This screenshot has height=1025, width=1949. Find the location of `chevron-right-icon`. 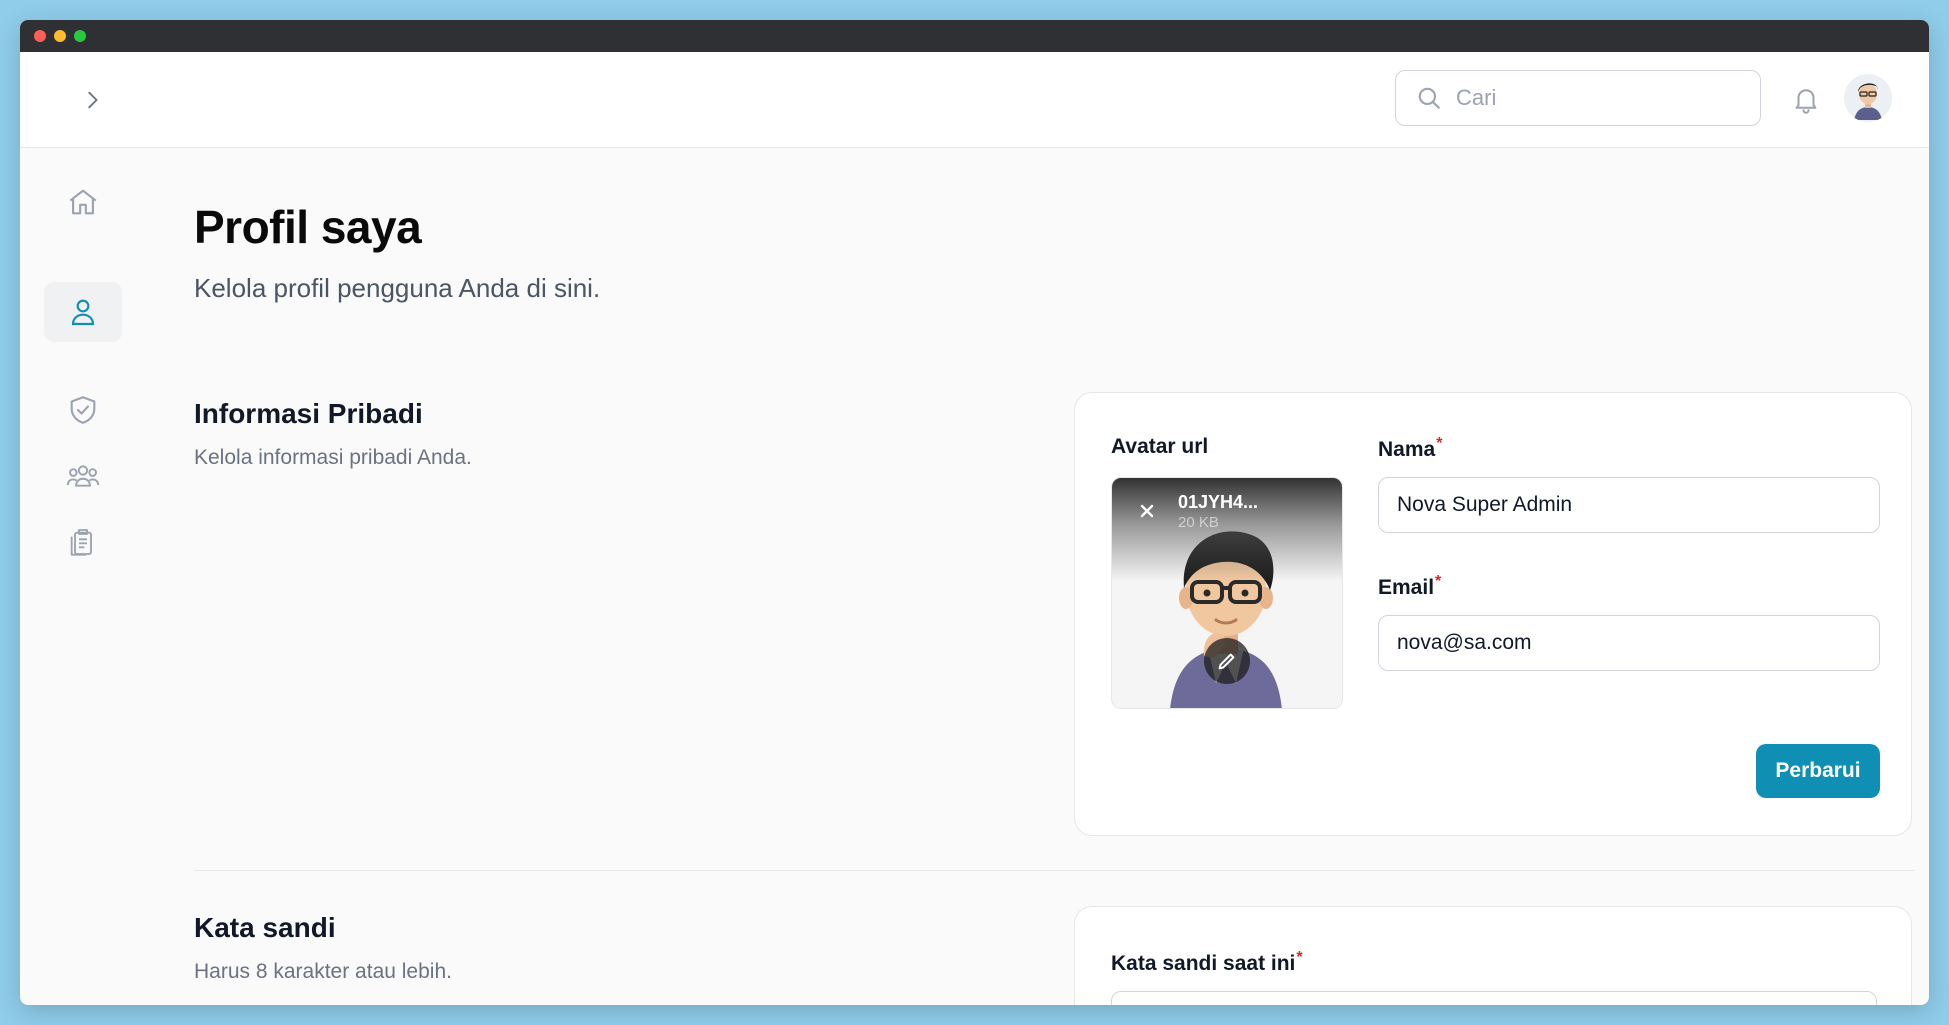

chevron-right-icon is located at coordinates (93, 100).